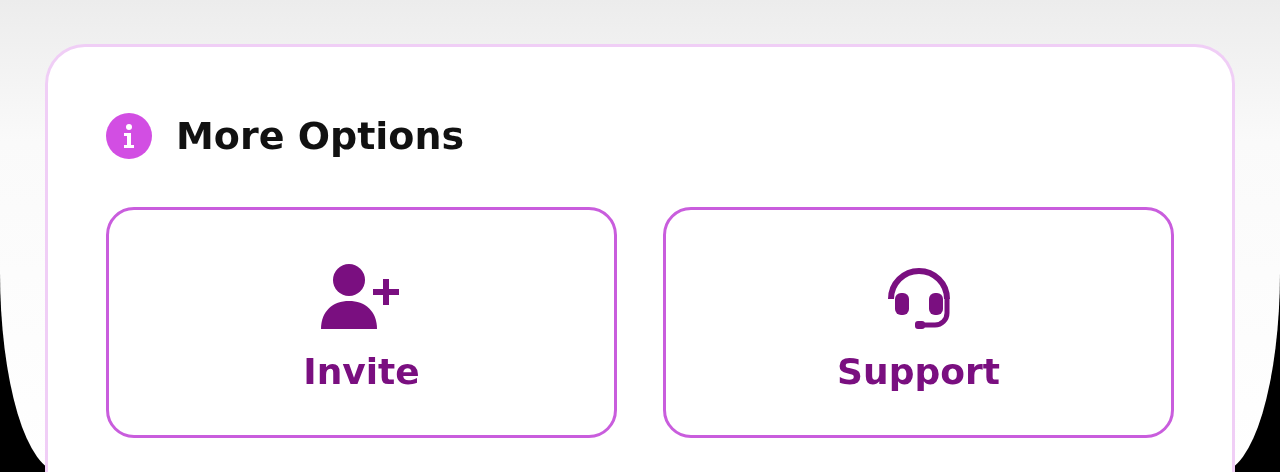 This screenshot has width=1280, height=472. What do you see at coordinates (129, 136) in the screenshot?
I see `info-icon` at bounding box center [129, 136].